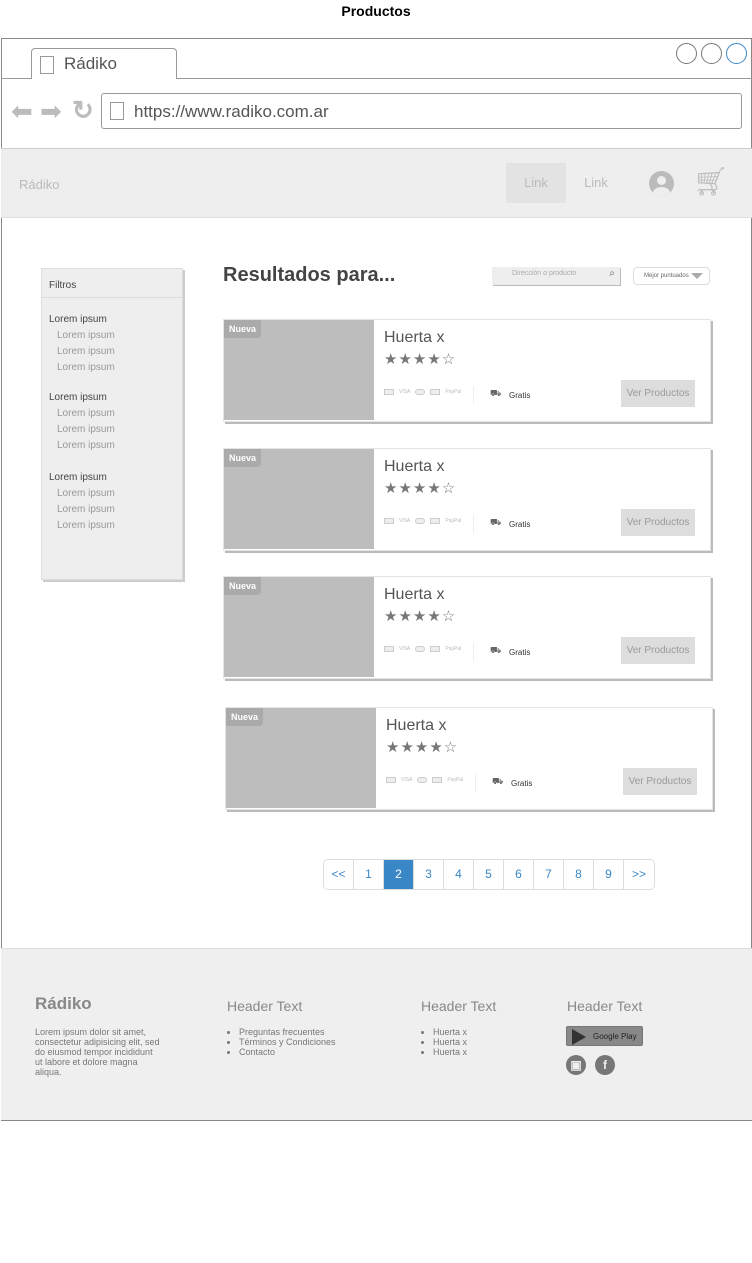  I want to click on search-input: Dirección o producto ⌕, so click(556, 276).